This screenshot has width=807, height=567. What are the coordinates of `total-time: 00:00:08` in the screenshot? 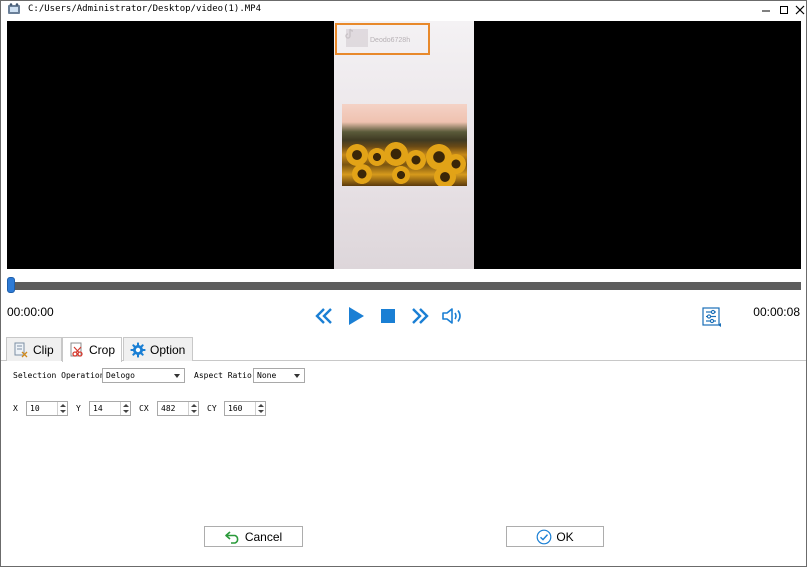 It's located at (776, 312).